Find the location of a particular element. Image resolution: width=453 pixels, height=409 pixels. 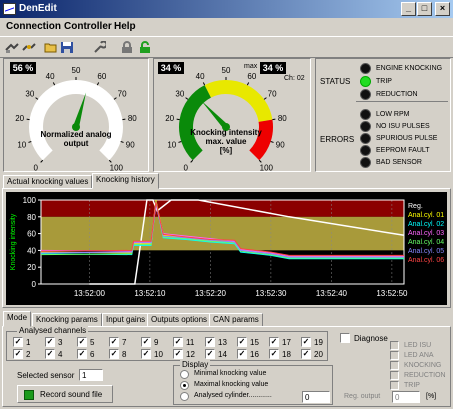

close-button: × is located at coordinates (442, 9).